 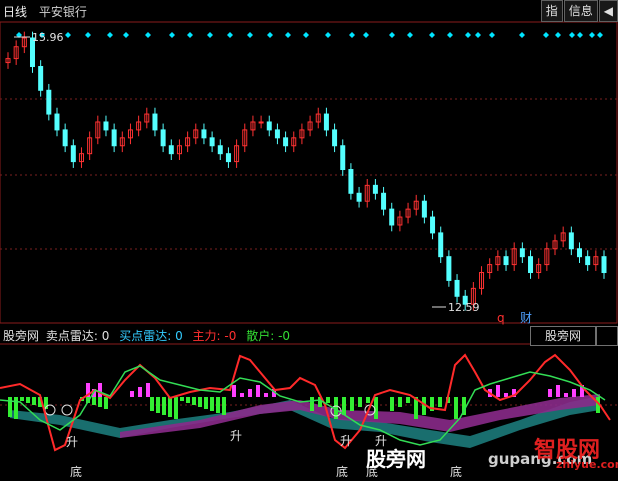 What do you see at coordinates (230, 336) in the screenshot?
I see `main-force-value: -0` at bounding box center [230, 336].